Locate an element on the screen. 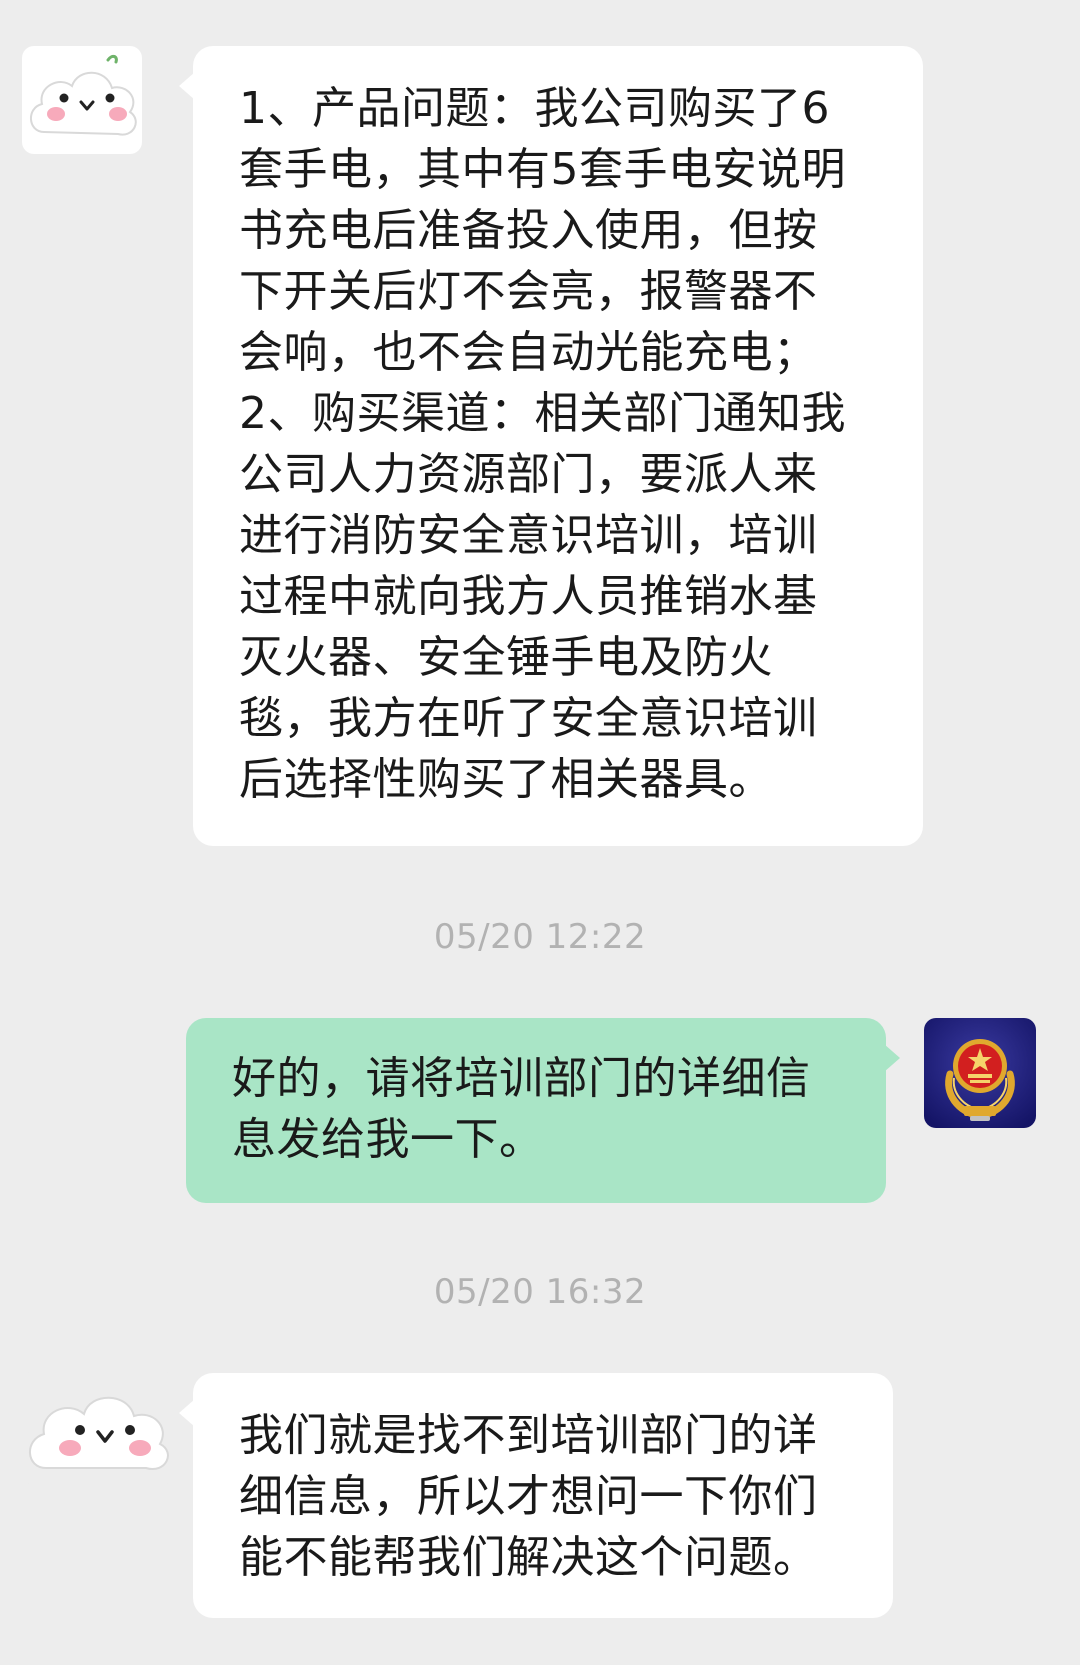 This screenshot has height=1665, width=1080. message-line: 能不能帮我们解决这个问题。 is located at coordinates (528, 1557).